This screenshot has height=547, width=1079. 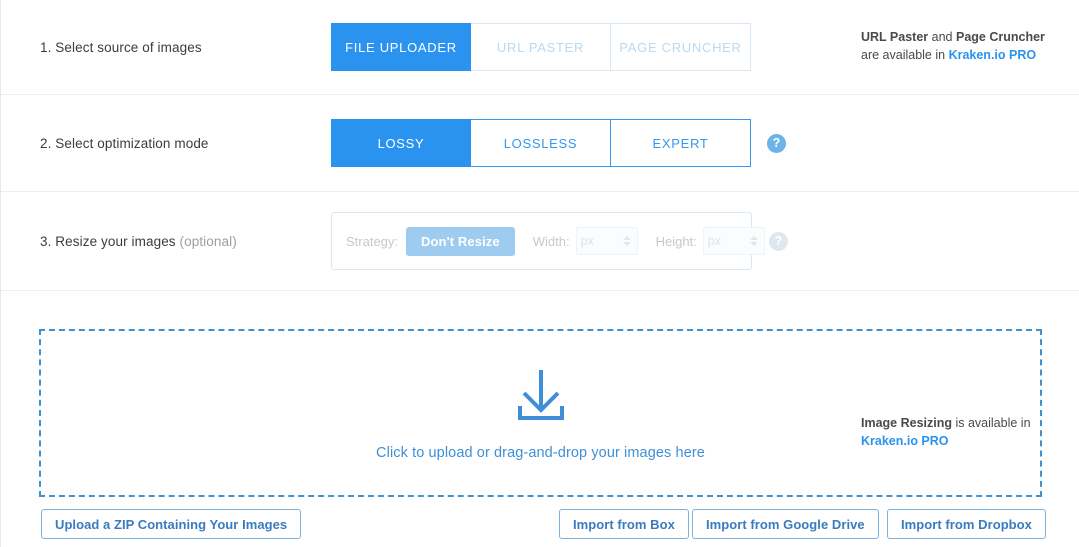 I want to click on width-placeholder: px, so click(x=587, y=241).